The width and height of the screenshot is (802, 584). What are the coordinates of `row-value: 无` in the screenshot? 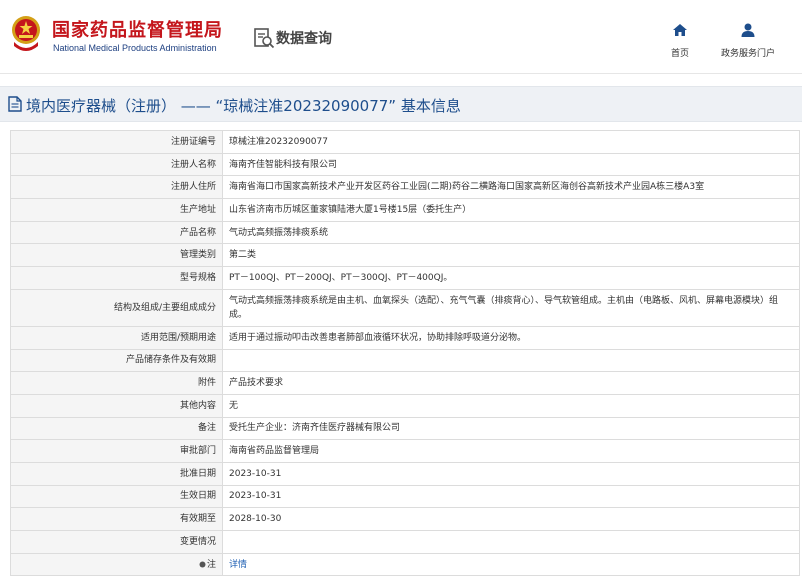 It's located at (511, 405).